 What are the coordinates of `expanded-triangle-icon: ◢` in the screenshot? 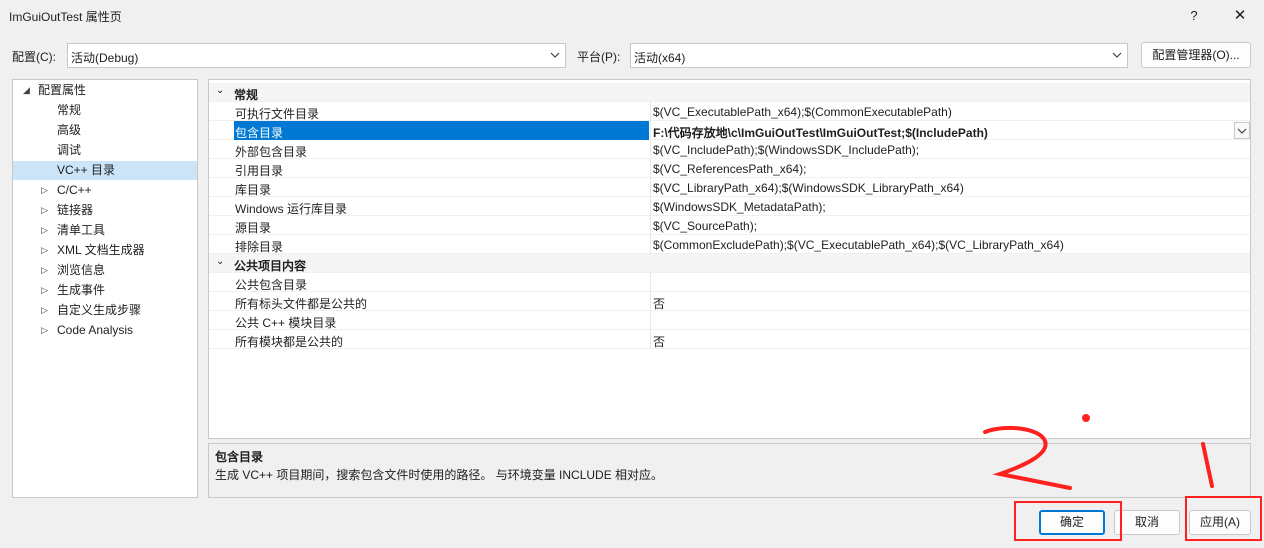 It's located at (26, 90).